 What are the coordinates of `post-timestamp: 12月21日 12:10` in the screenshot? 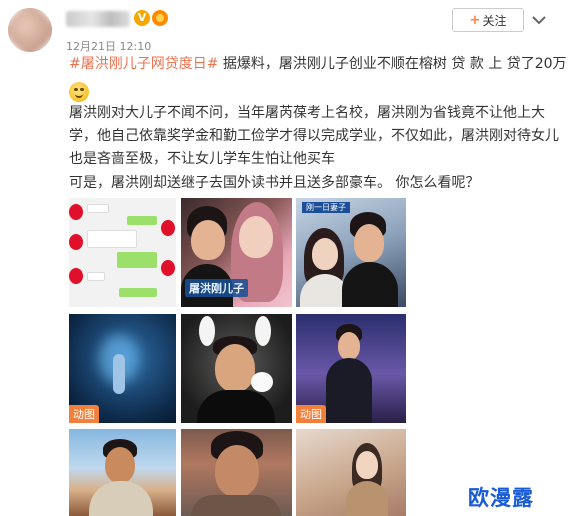 It's located at (108, 46).